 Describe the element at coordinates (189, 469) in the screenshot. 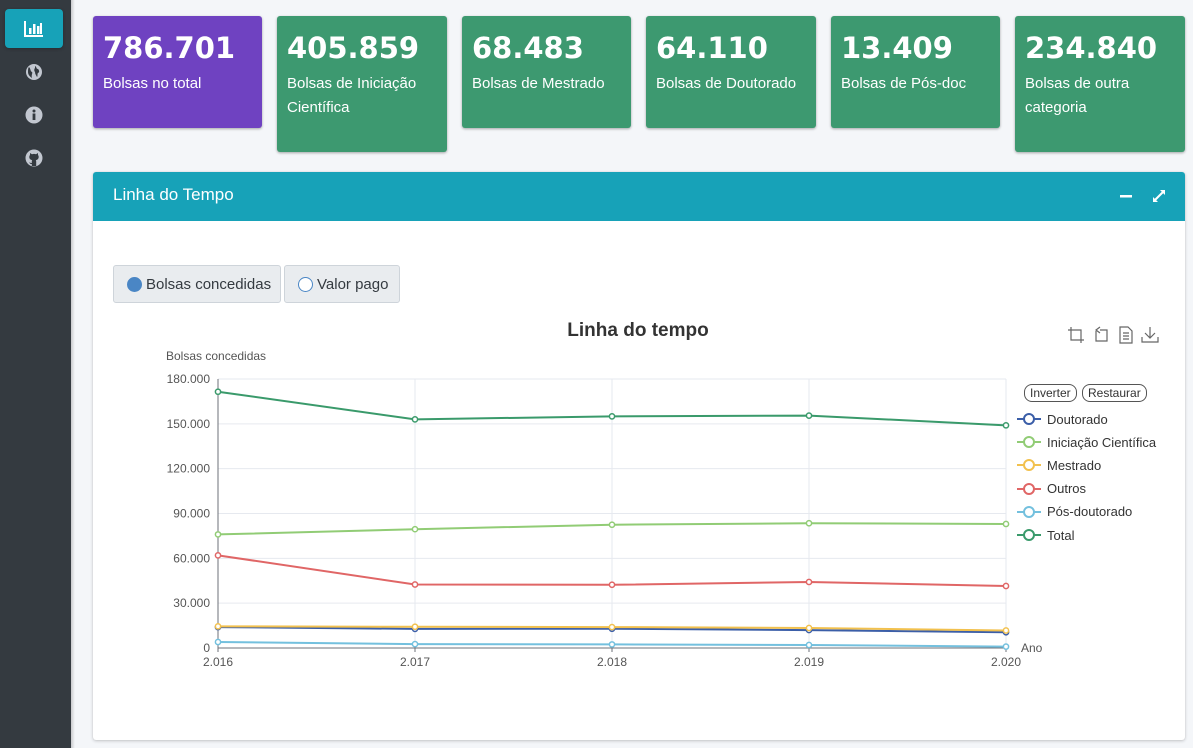

I see `y-tick-label: 120.000` at that location.